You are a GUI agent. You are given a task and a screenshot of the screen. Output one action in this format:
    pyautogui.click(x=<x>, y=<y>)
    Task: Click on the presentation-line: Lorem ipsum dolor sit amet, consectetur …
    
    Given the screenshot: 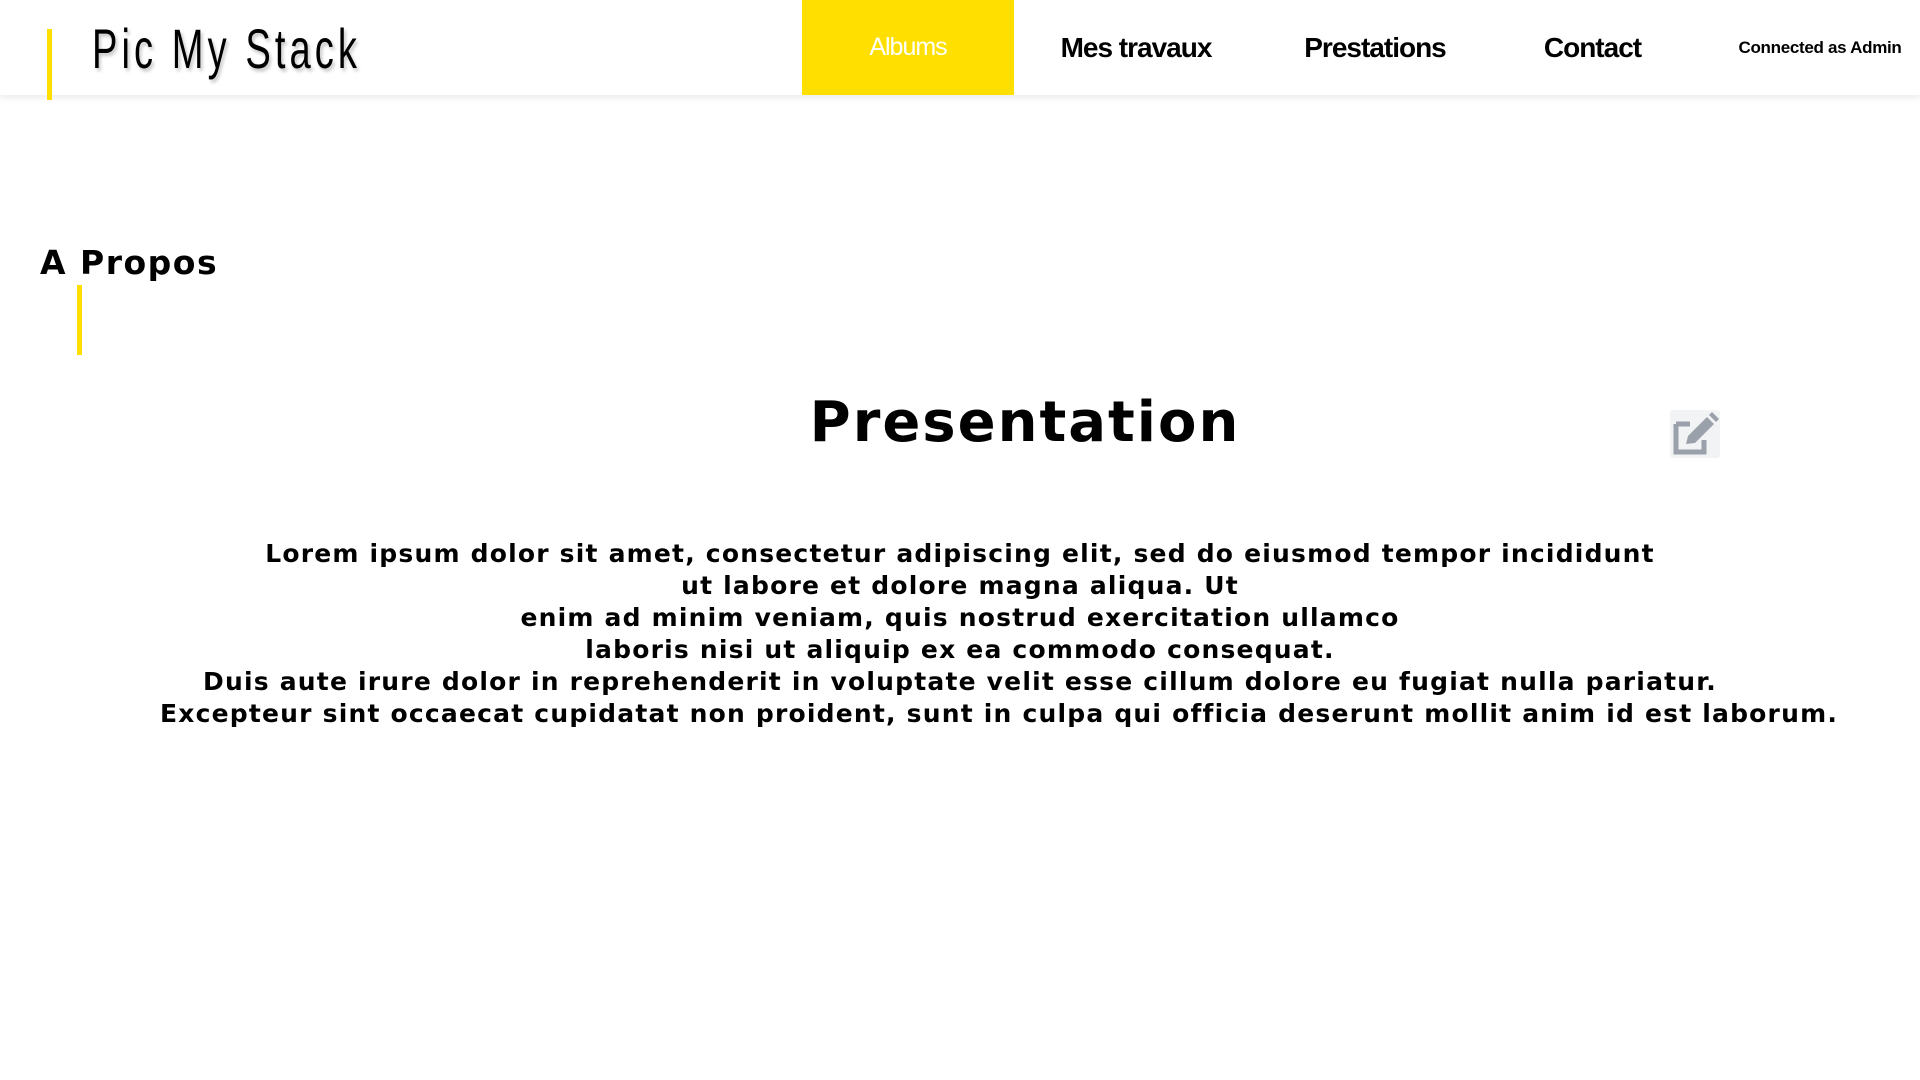 What is the action you would take?
    pyautogui.click(x=960, y=553)
    